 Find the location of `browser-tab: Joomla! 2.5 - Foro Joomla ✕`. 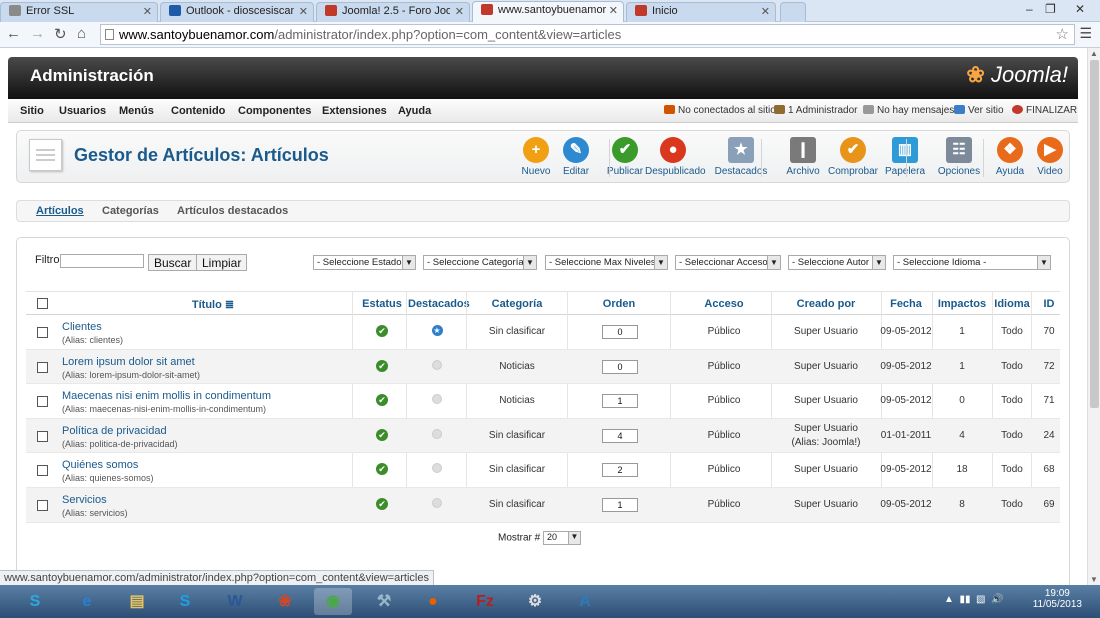

browser-tab: Joomla! 2.5 - Foro Joomla ✕ is located at coordinates (393, 12).